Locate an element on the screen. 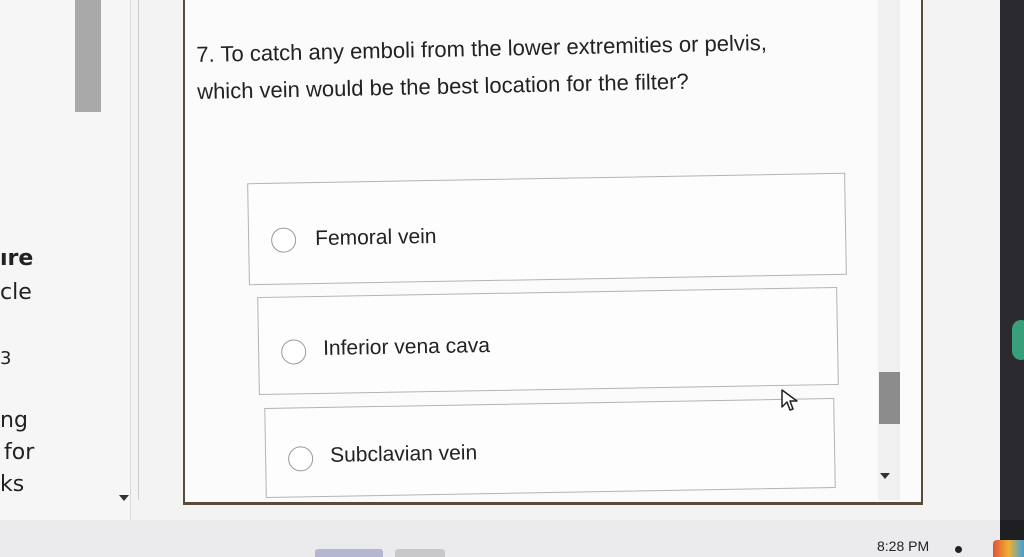  answer-option-label: Inferior vena cava is located at coordinates (406, 347).